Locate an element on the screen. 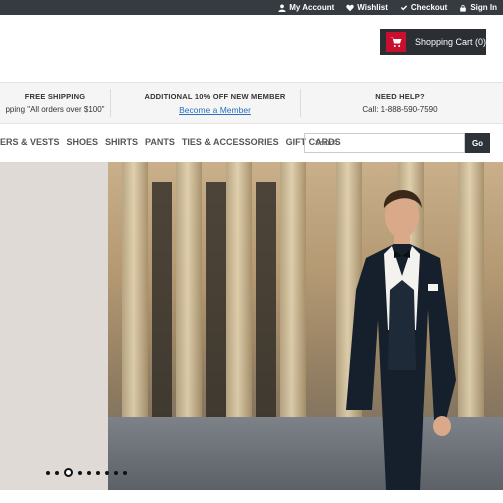 The image size is (503, 503). nav-blazers-vests: ERS & VESTS is located at coordinates (30, 142).